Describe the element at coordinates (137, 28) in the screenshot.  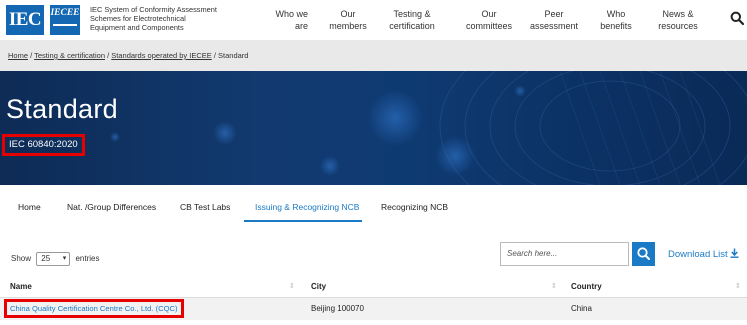
I see `org-line: Equipment and Components` at that location.